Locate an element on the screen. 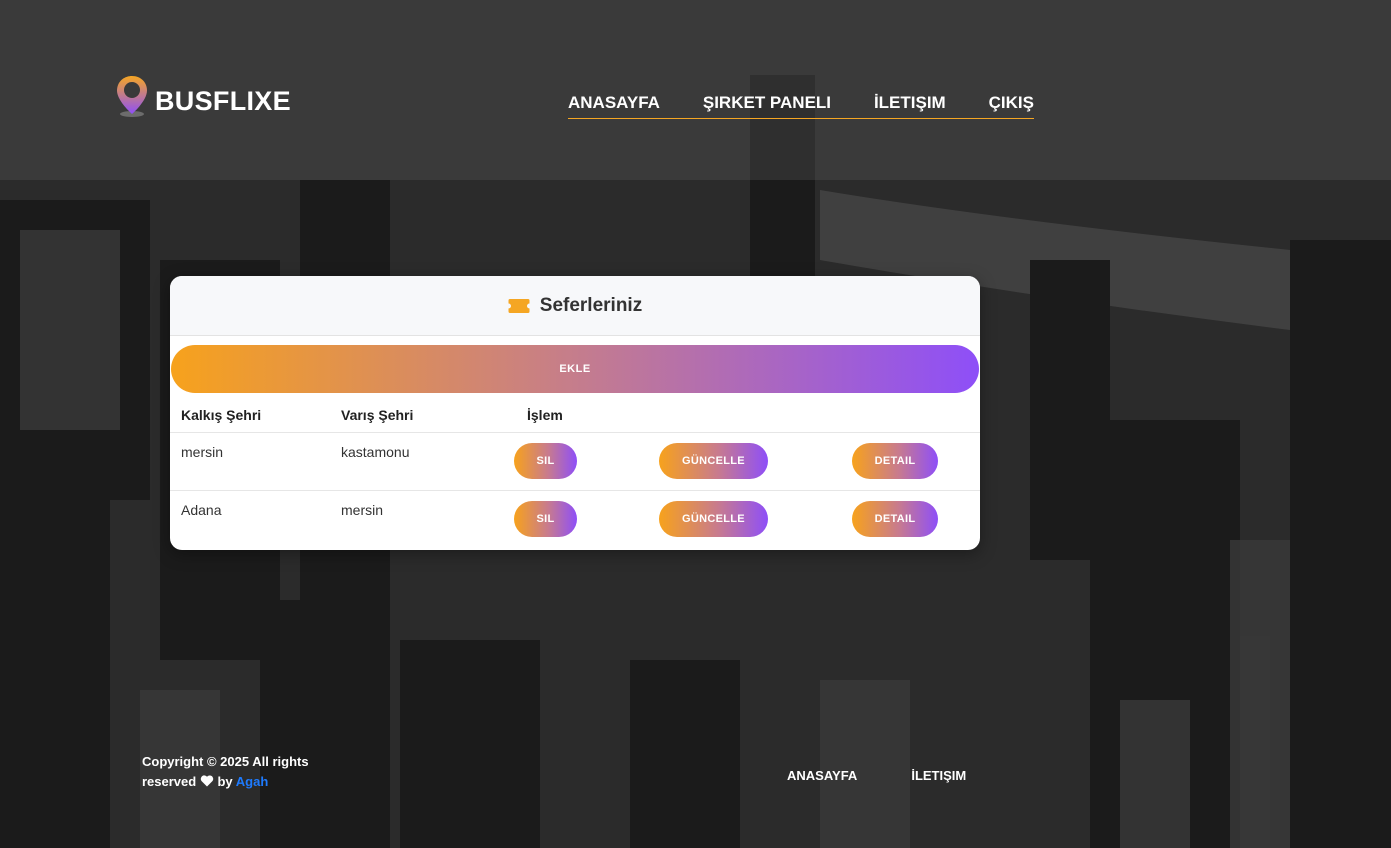 Image resolution: width=1391 pixels, height=848 pixels. heart-icon is located at coordinates (207, 781).